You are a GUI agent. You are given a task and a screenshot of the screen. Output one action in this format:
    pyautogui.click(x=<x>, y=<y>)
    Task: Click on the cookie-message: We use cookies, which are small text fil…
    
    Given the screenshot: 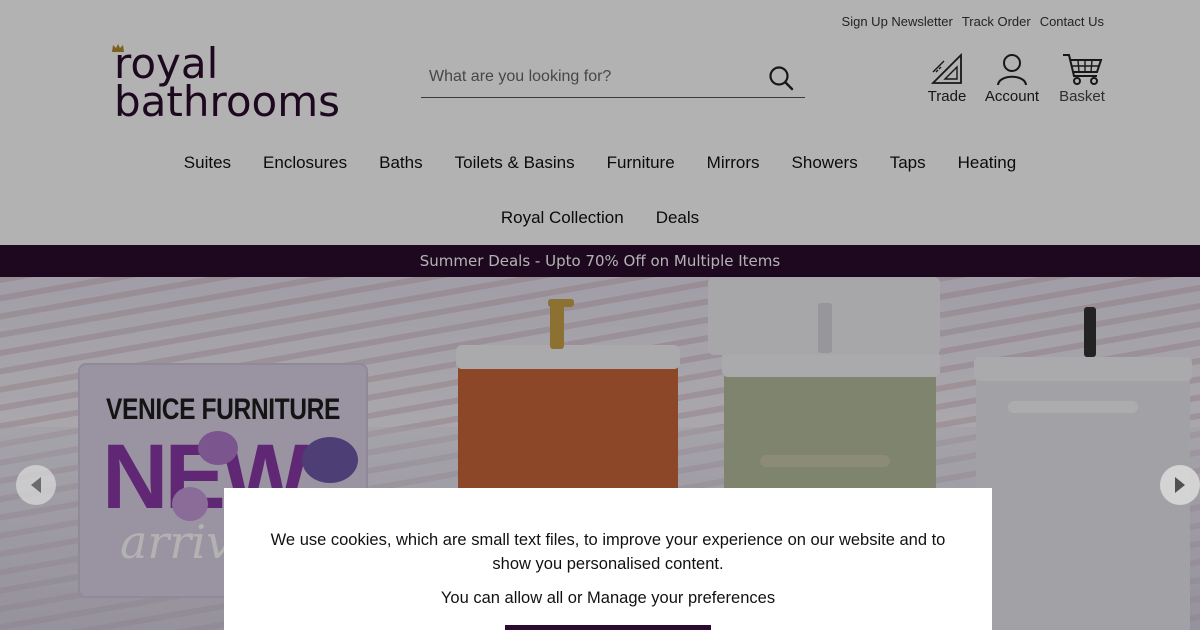 What is the action you would take?
    pyautogui.click(x=608, y=552)
    